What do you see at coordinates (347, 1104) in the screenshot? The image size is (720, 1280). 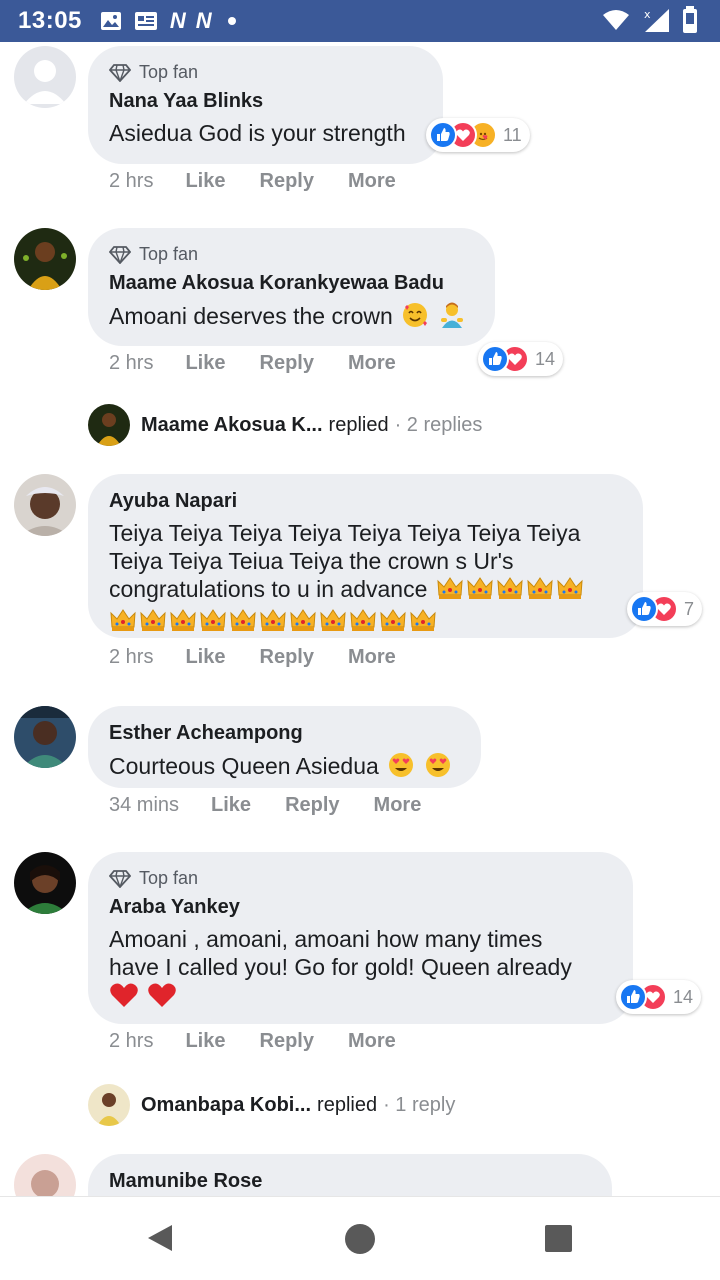 I see `reply-action: replied` at bounding box center [347, 1104].